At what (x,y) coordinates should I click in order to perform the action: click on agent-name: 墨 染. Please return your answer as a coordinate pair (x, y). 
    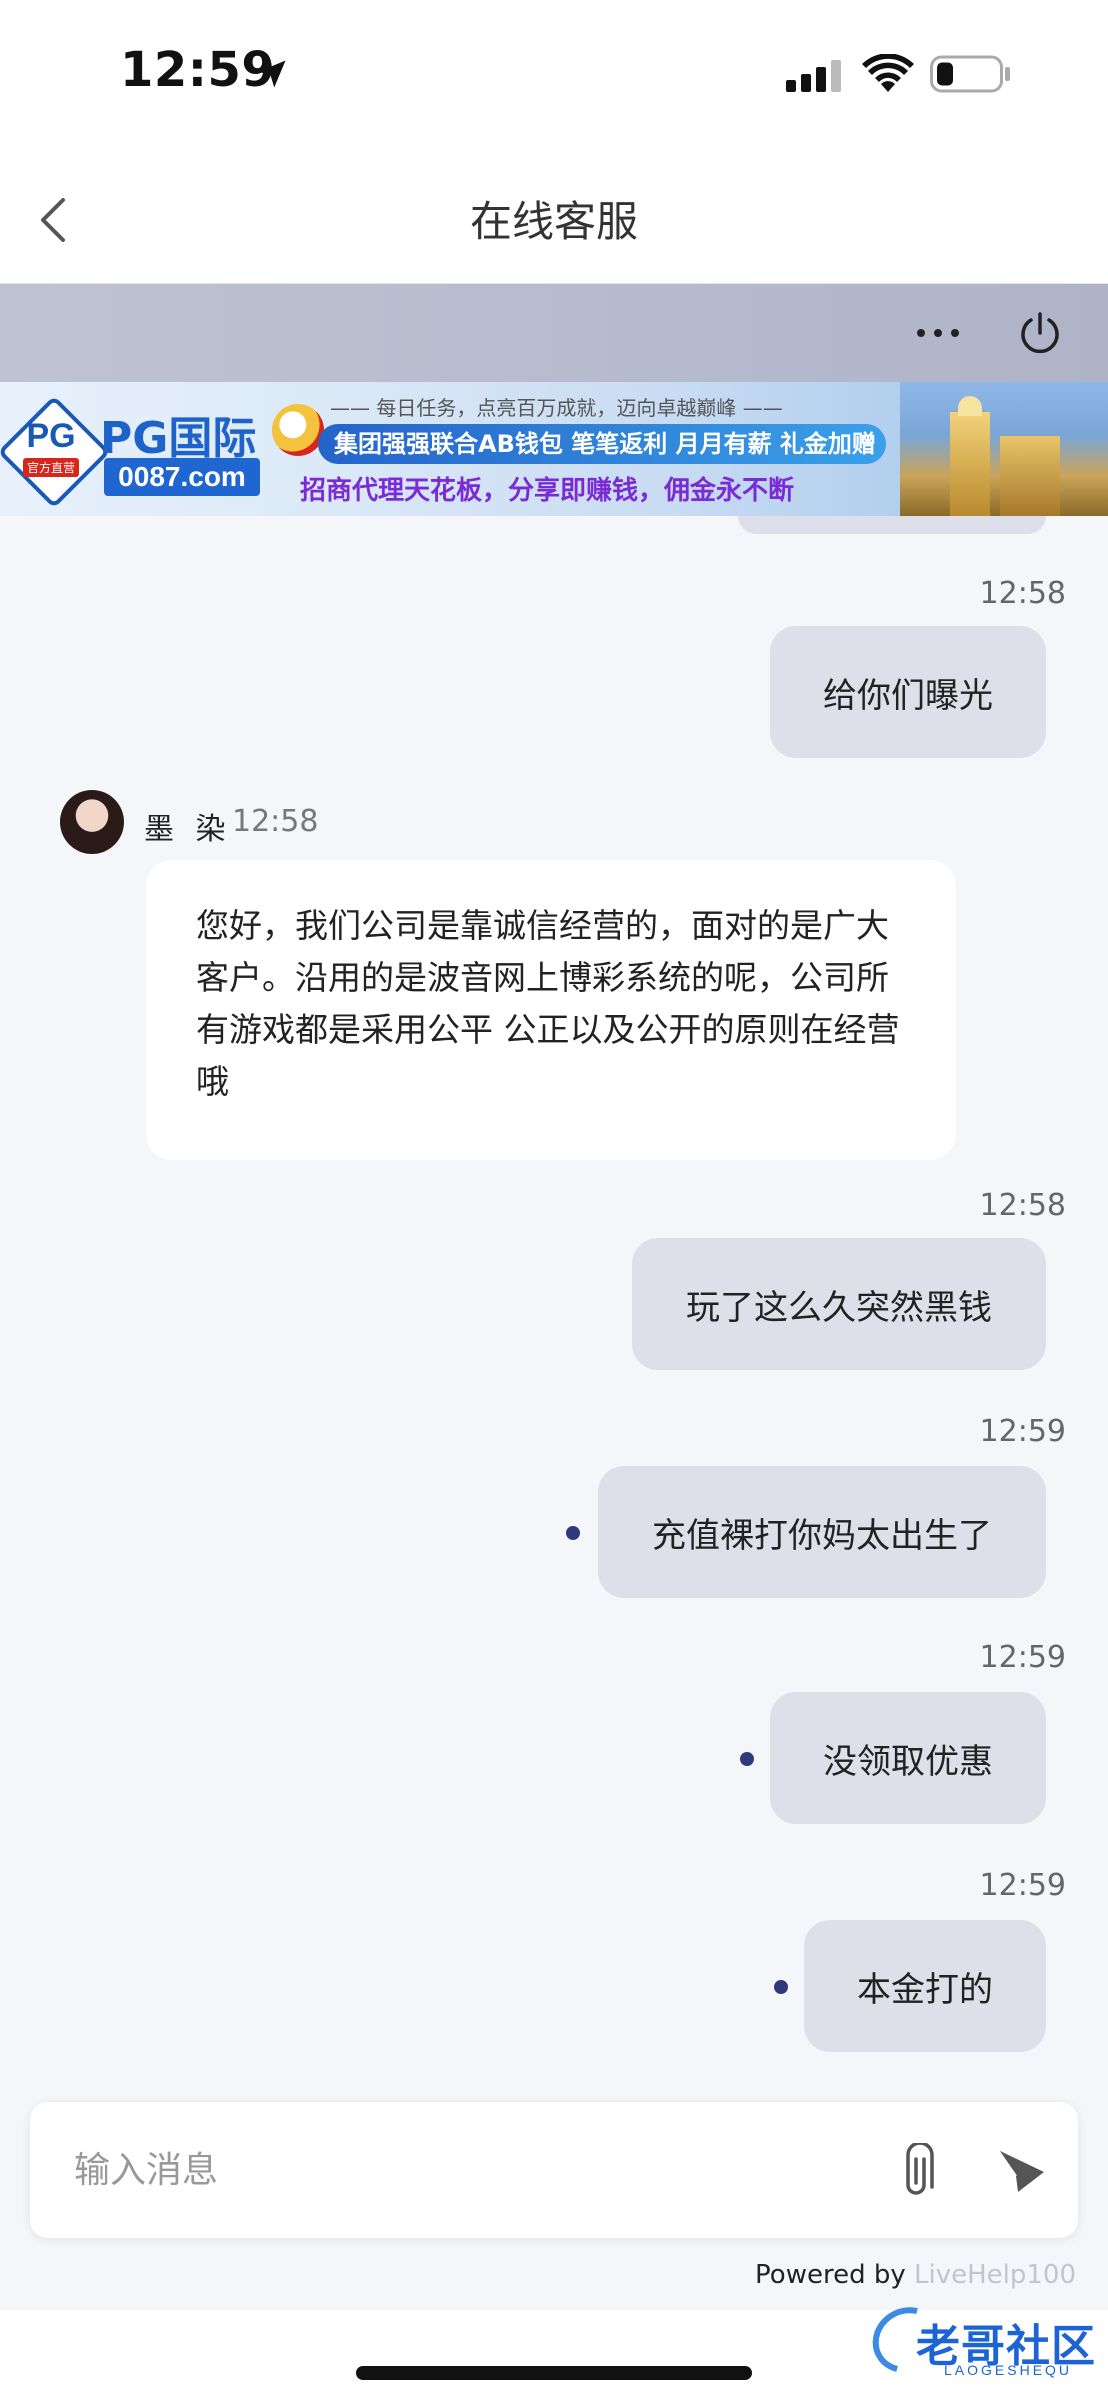
    Looking at the image, I should click on (188, 829).